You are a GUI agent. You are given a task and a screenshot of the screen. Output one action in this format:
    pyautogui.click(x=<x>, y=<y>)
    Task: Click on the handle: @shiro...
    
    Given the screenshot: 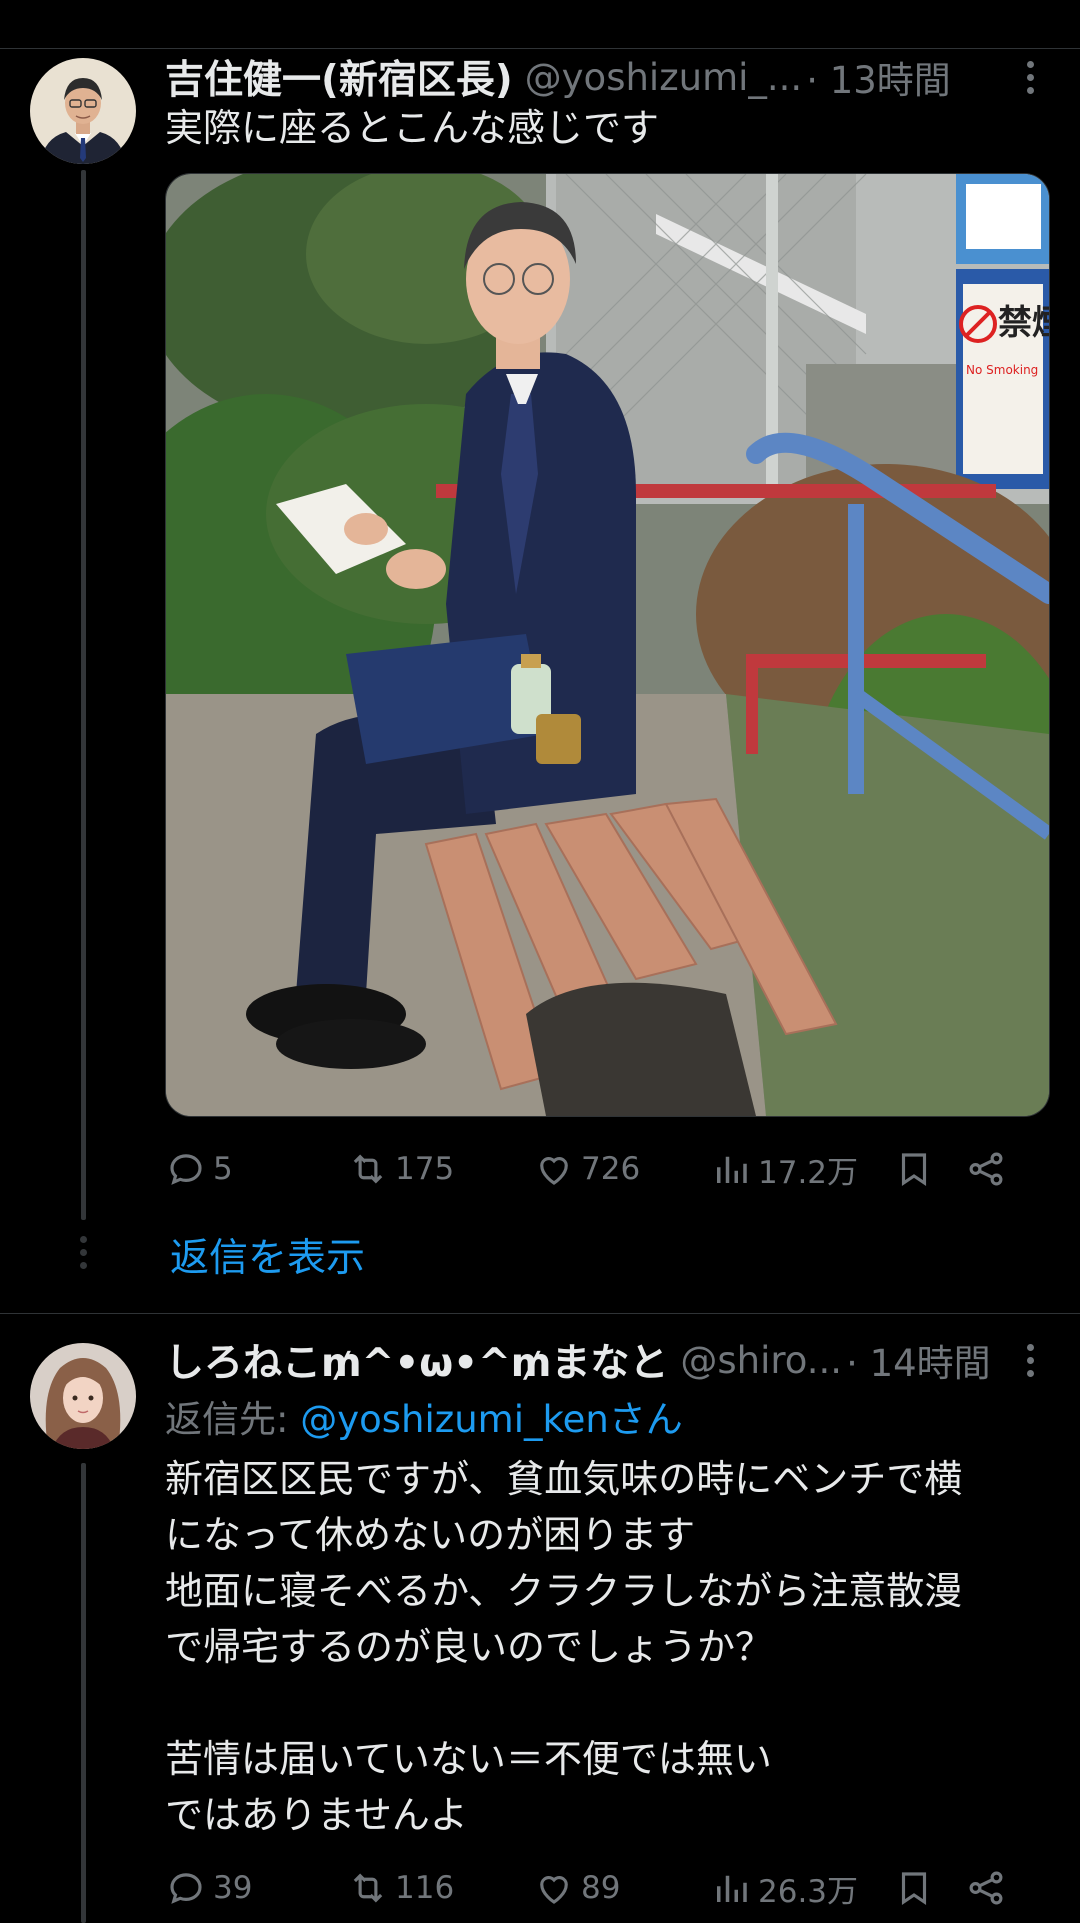 What is the action you would take?
    pyautogui.click(x=761, y=1360)
    